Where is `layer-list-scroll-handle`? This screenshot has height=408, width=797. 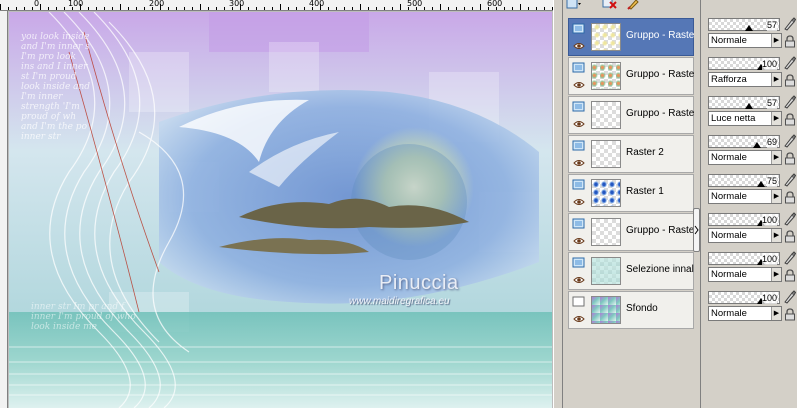 layer-list-scroll-handle is located at coordinates (696, 230).